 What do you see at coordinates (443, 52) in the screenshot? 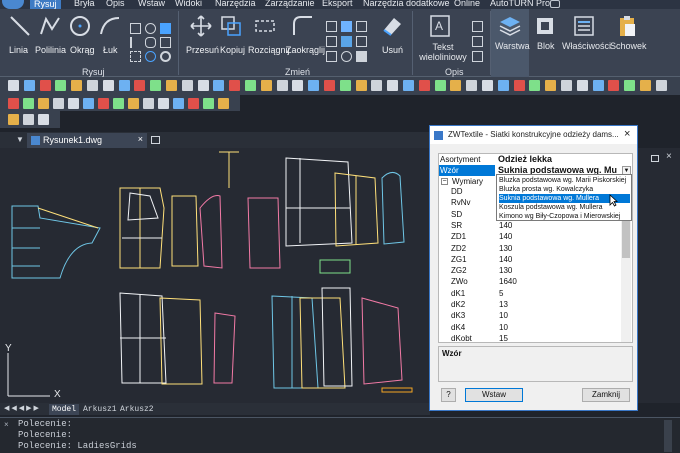
I see `mtext-button: Tekst wieloliniowy` at bounding box center [443, 52].